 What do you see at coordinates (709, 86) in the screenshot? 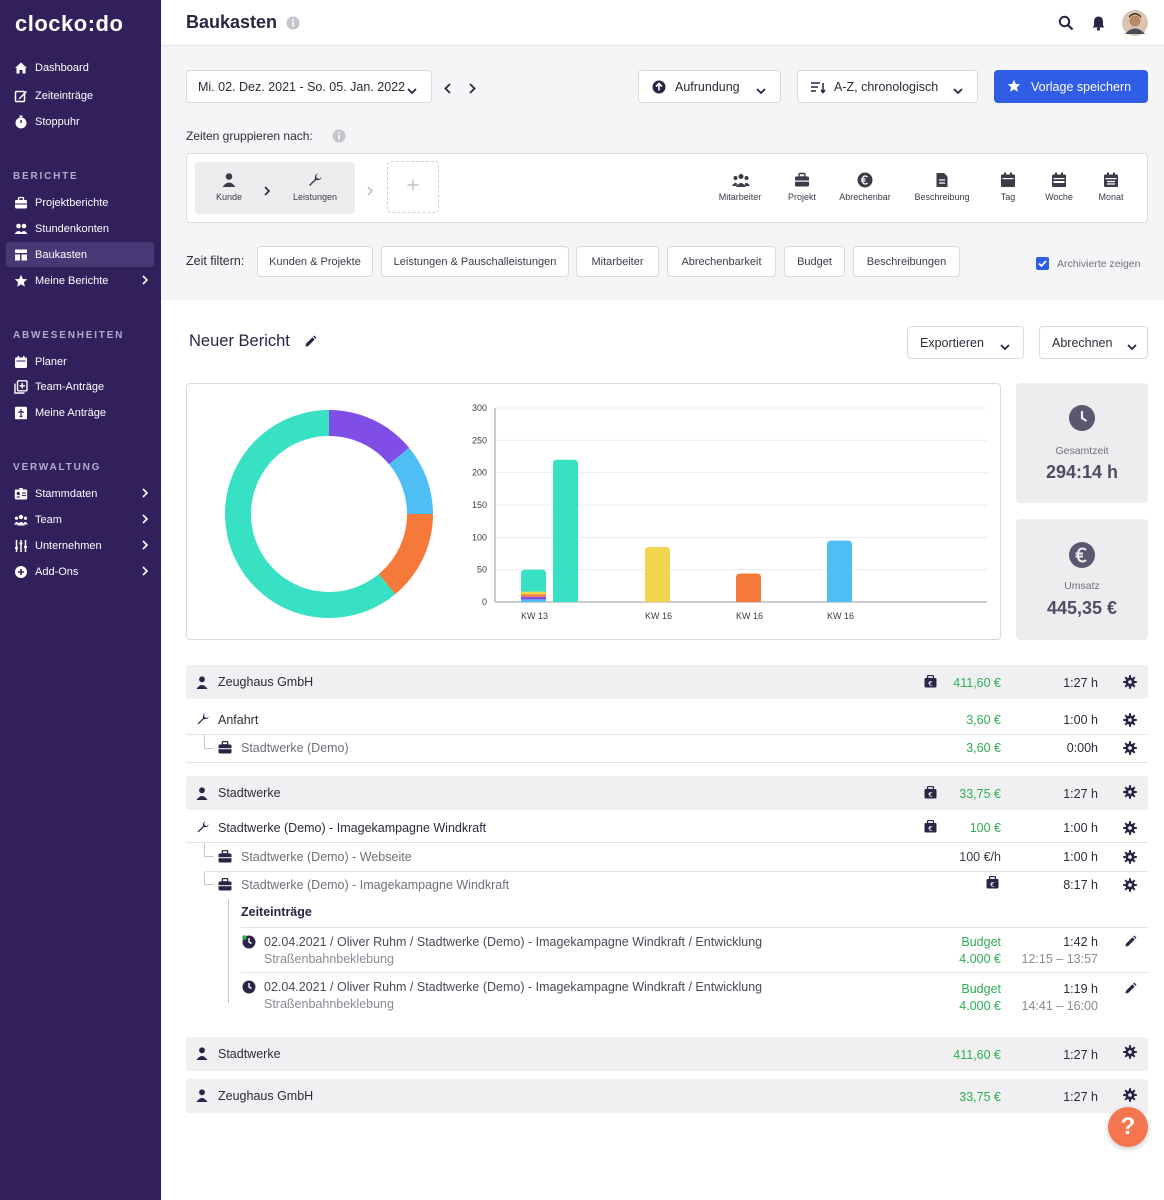
I see `rounding-select: Aufrundung` at bounding box center [709, 86].